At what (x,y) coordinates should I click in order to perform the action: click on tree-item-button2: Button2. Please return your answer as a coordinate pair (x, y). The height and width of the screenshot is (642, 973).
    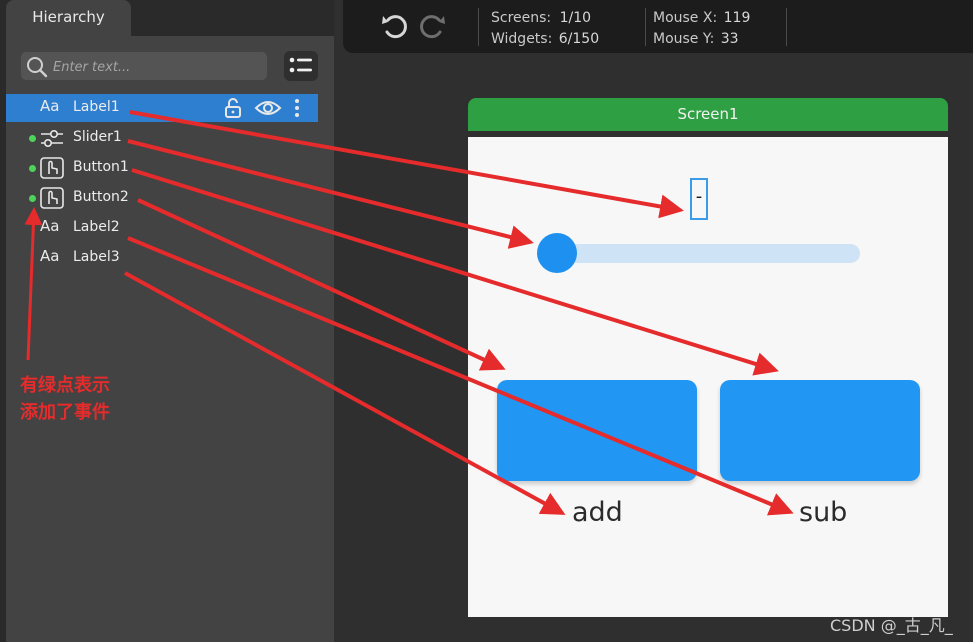
    Looking at the image, I should click on (162, 198).